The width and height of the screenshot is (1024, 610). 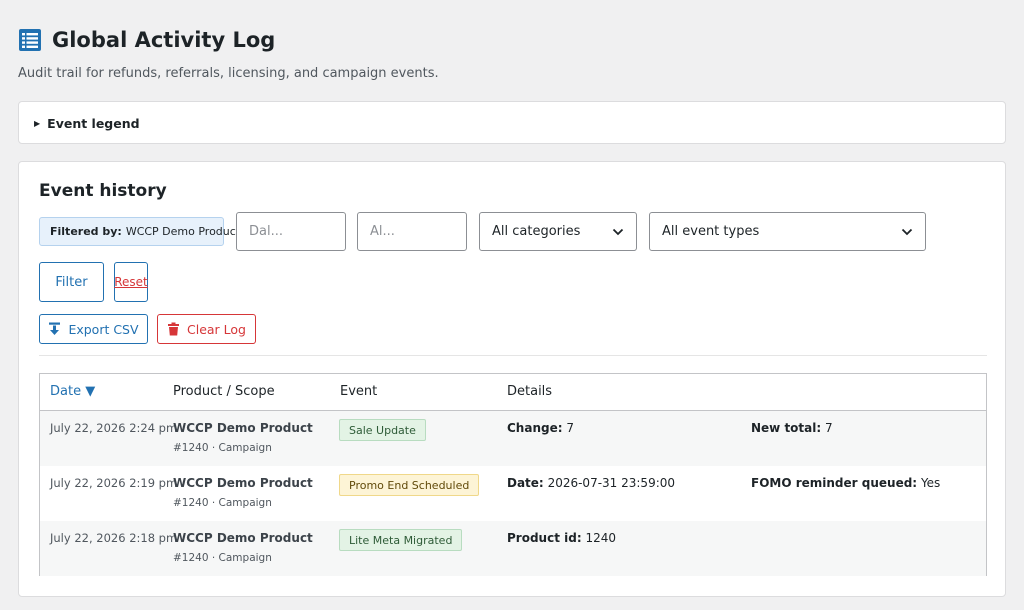 I want to click on row-detail-secondary: New total: 7, so click(x=792, y=428).